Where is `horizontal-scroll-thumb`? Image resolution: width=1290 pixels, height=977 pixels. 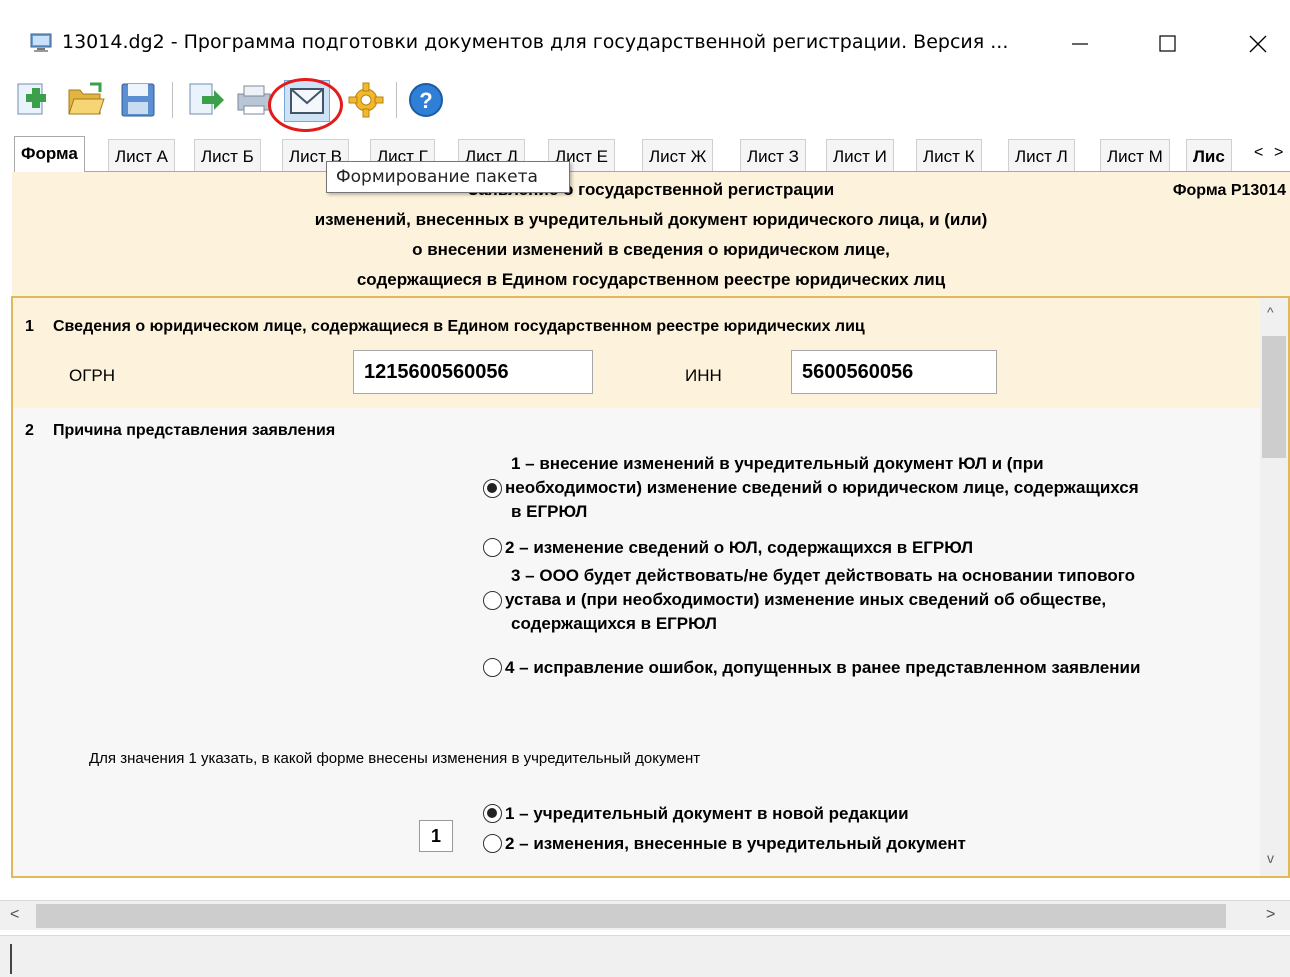
horizontal-scroll-thumb is located at coordinates (631, 916).